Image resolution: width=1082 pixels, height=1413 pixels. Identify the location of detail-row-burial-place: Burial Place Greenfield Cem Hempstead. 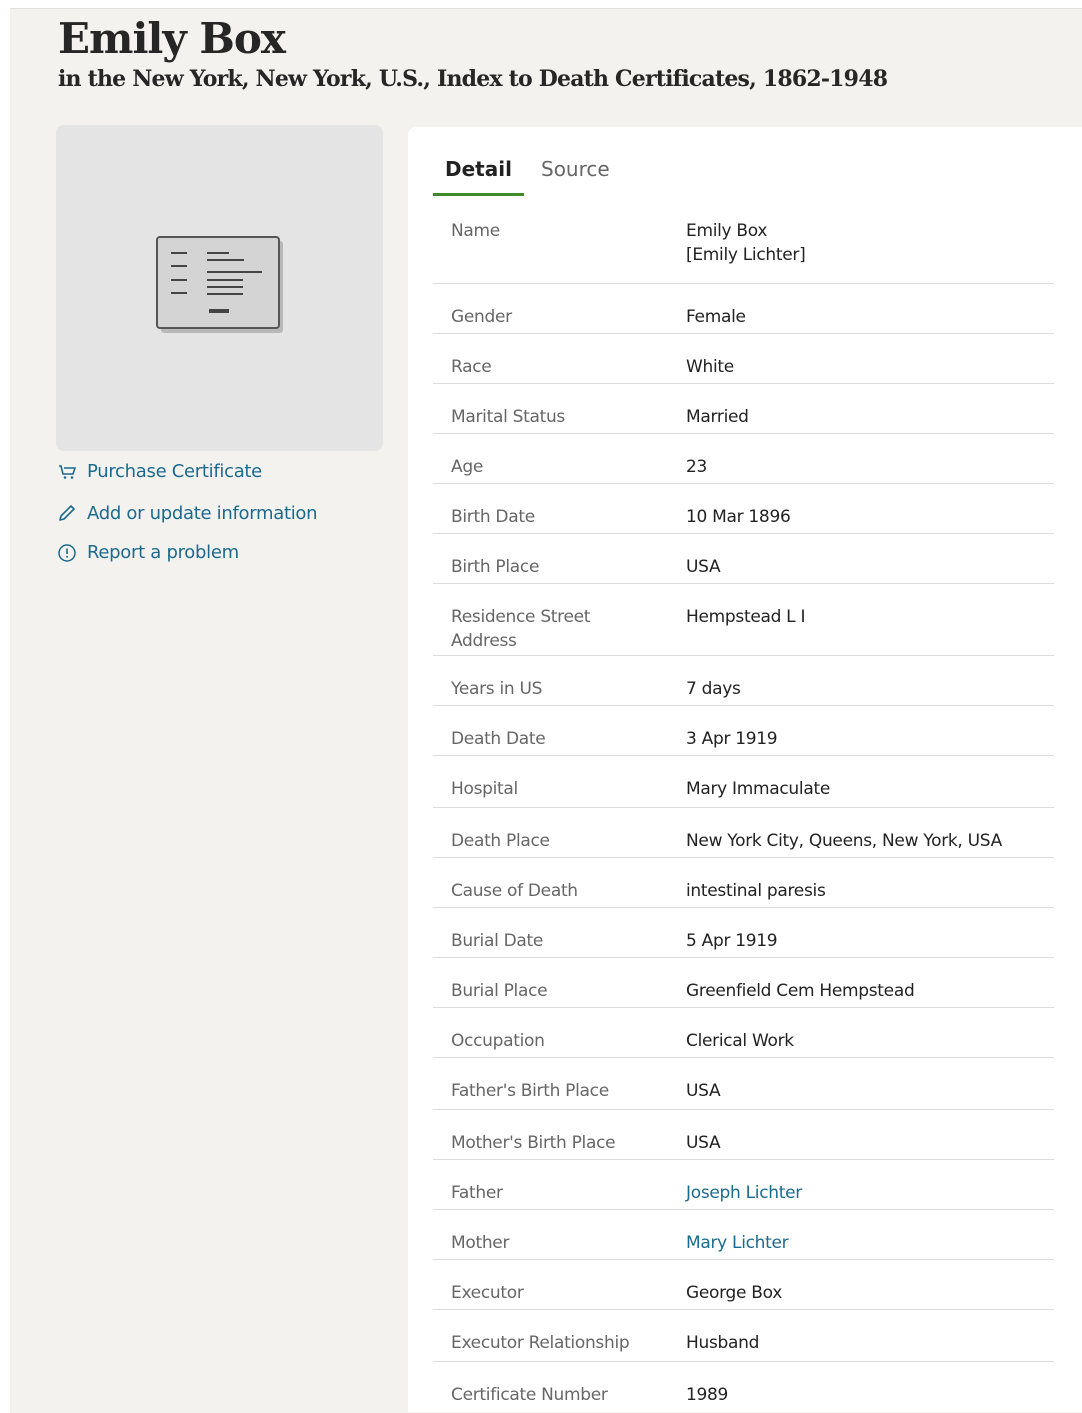
(743, 982).